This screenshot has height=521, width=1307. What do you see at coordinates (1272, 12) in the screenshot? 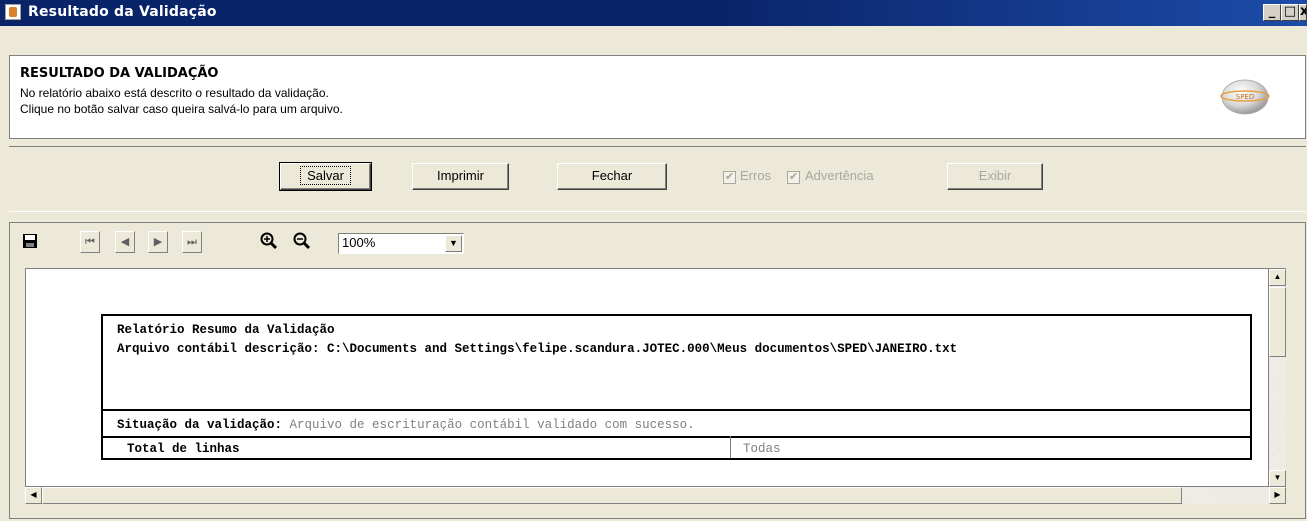
I see `minimize-button: _` at bounding box center [1272, 12].